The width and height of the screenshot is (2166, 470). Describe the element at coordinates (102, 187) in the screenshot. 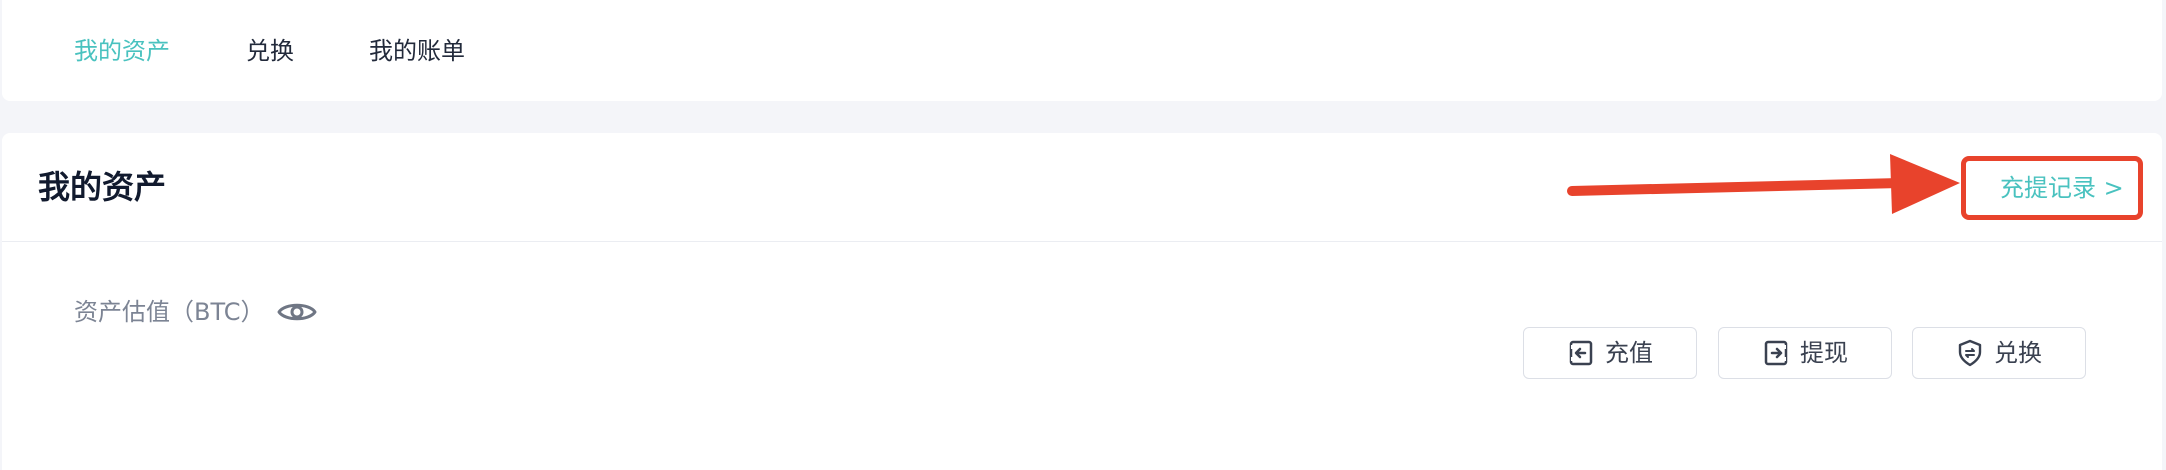

I see `page-title: 我的资产` at that location.